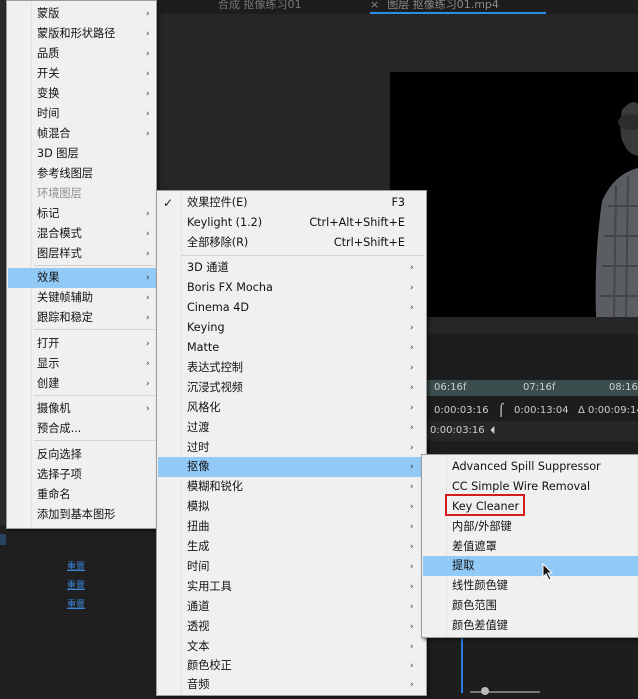 The width and height of the screenshot is (638, 699). Describe the element at coordinates (82, 74) in the screenshot. I see `menu-item-switches: 开关 ›` at that location.